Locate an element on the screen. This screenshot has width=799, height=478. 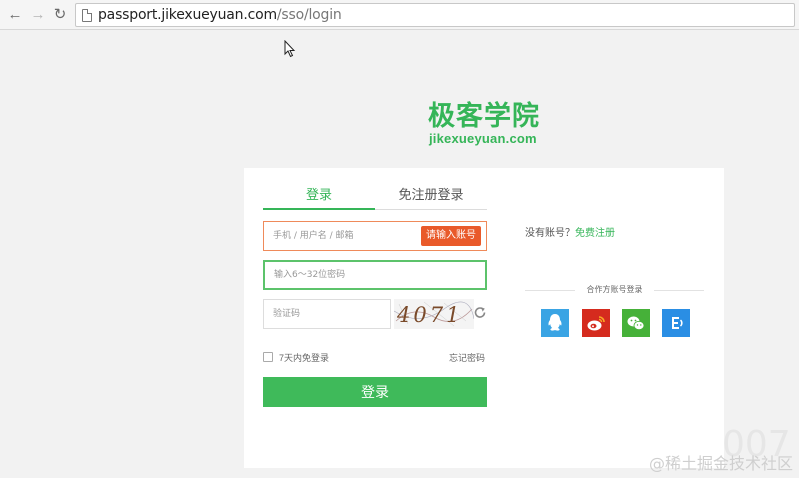
address-bar: passport.jikexueyuan.com/sso/login is located at coordinates (435, 15).